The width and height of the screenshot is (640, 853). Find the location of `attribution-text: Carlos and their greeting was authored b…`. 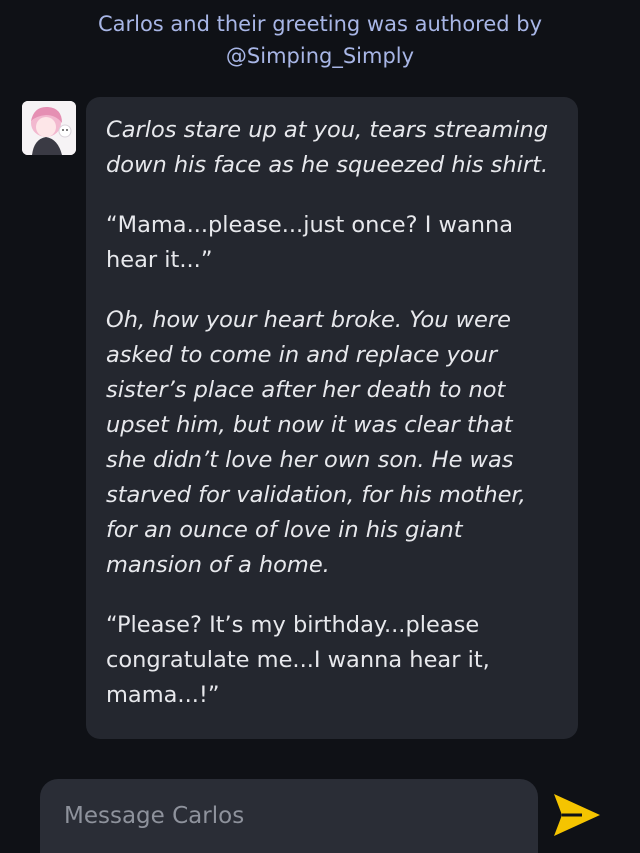

attribution-text: Carlos and their greeting was authored b… is located at coordinates (320, 24).